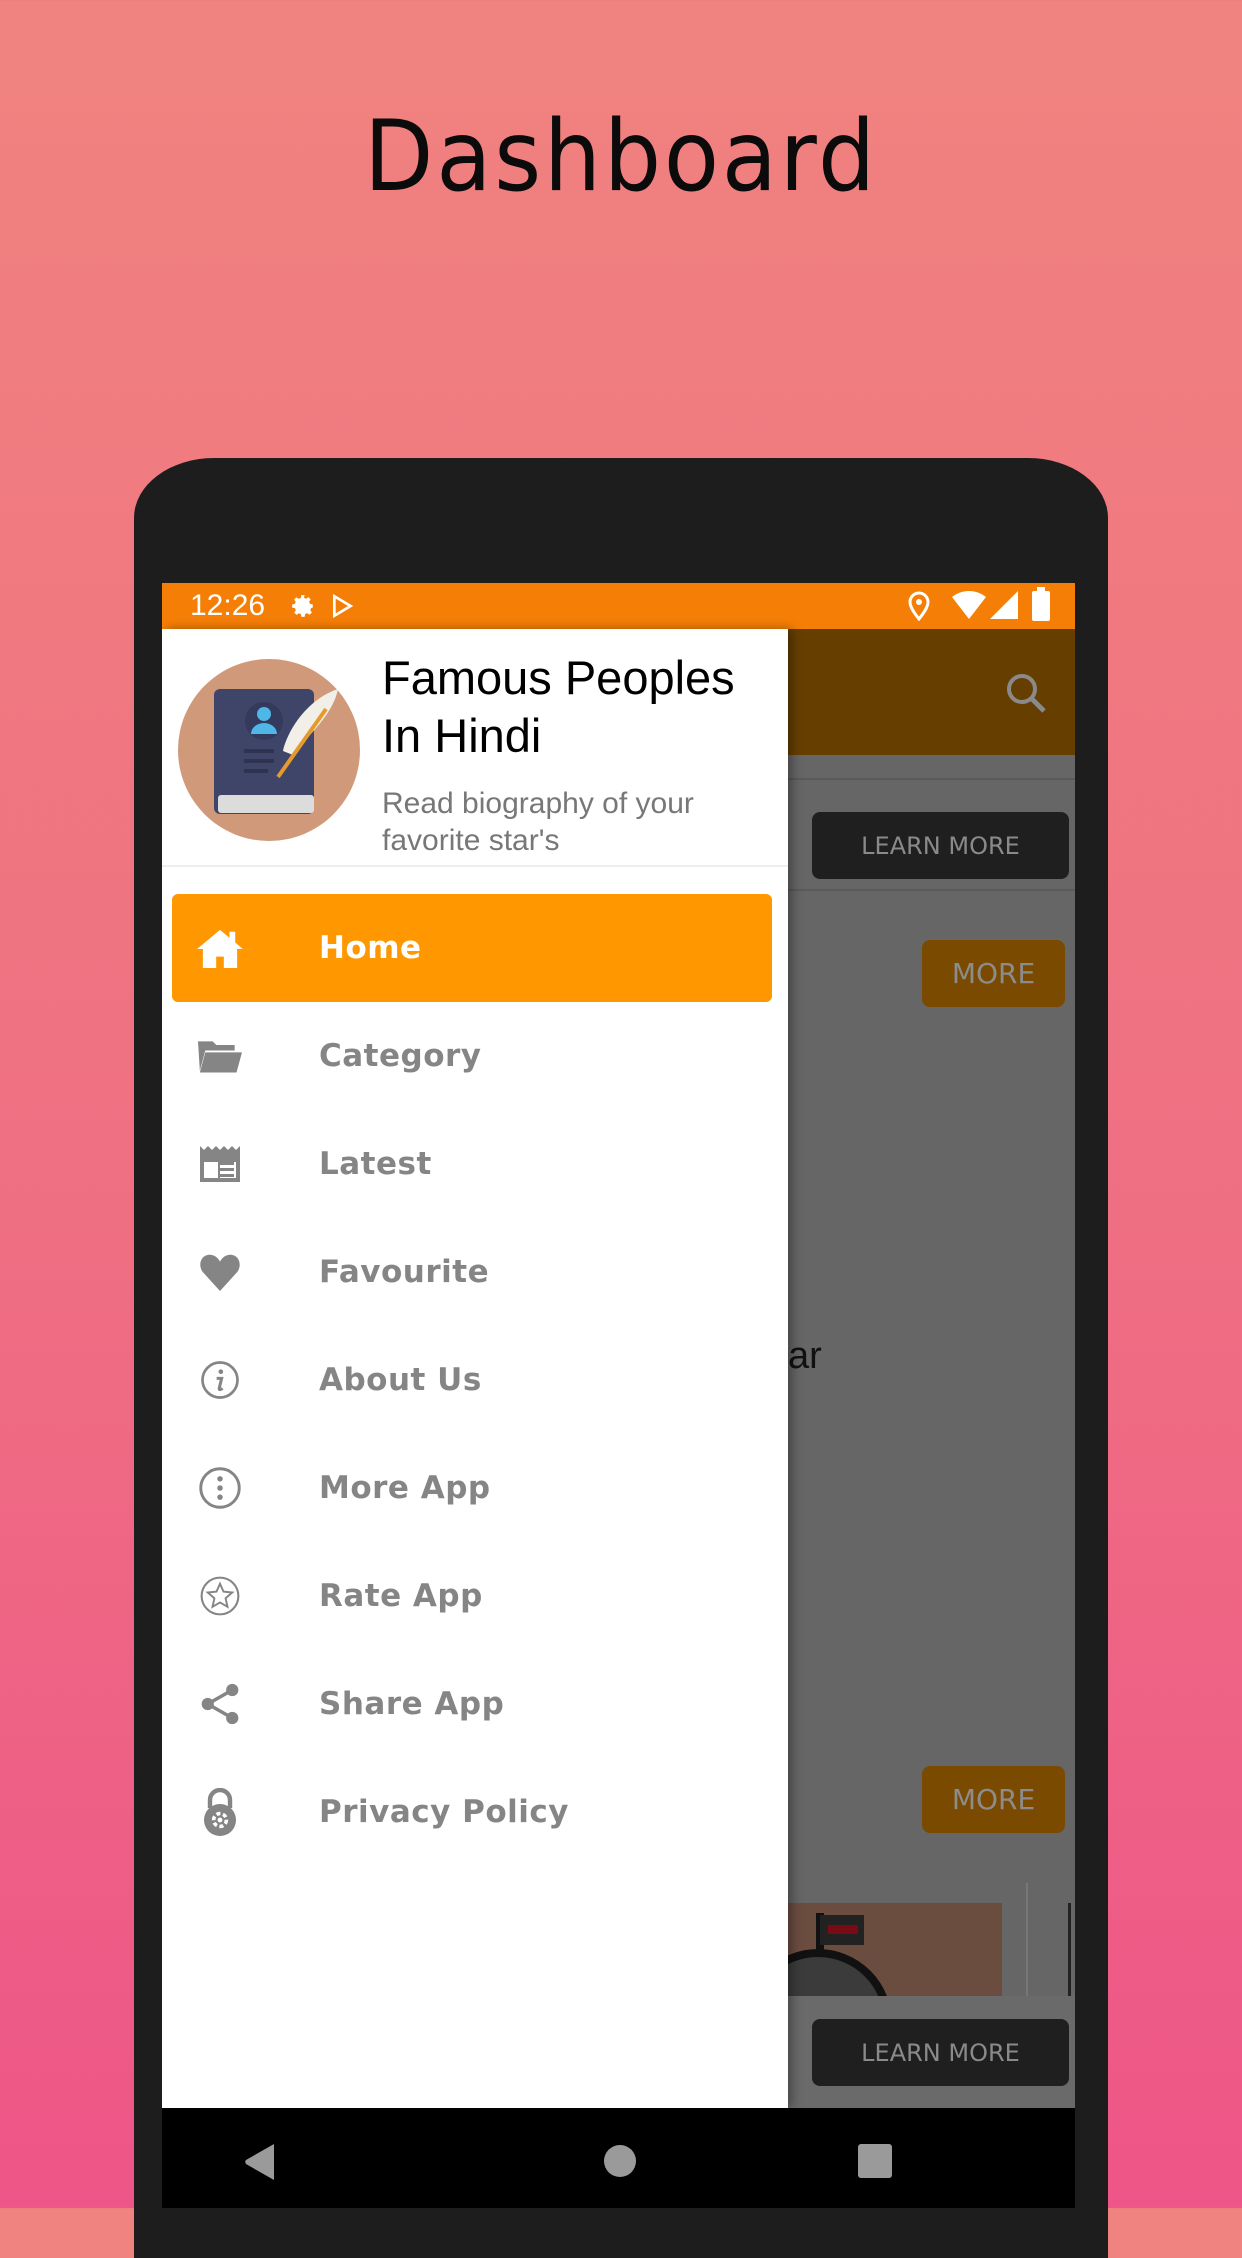 The width and height of the screenshot is (1242, 2258). I want to click on drawer-item-privacy-policy: Privacy Policy, so click(472, 1812).